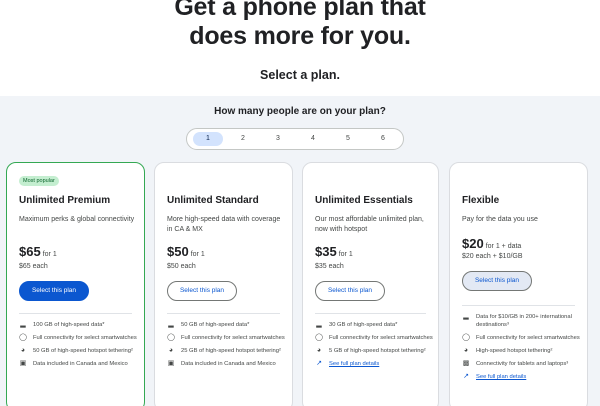 This screenshot has width=600, height=406. I want to click on most-popular-badge: Most popular, so click(39, 181).